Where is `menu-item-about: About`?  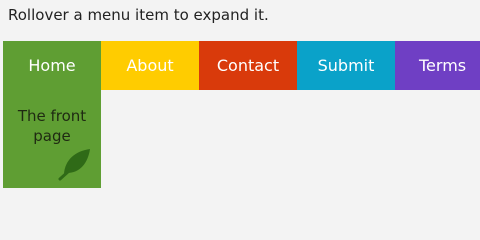
menu-item-about: About is located at coordinates (150, 65).